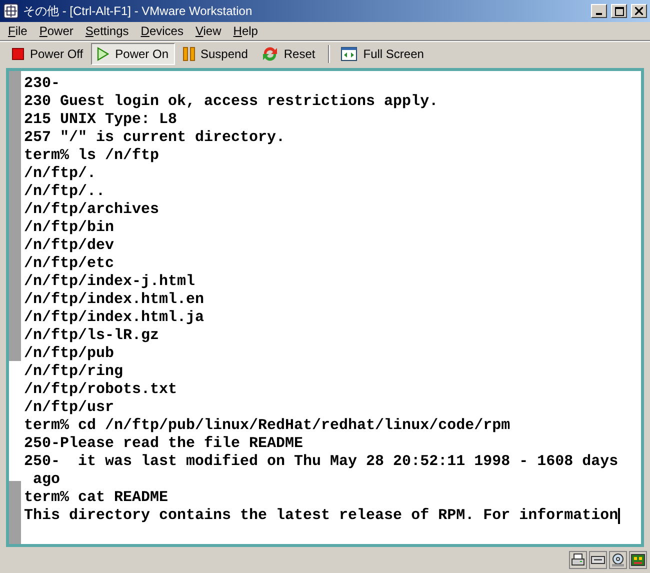 The width and height of the screenshot is (650, 573). Describe the element at coordinates (155, 138) in the screenshot. I see `terminal-line: 257 "/" is current directory.` at that location.